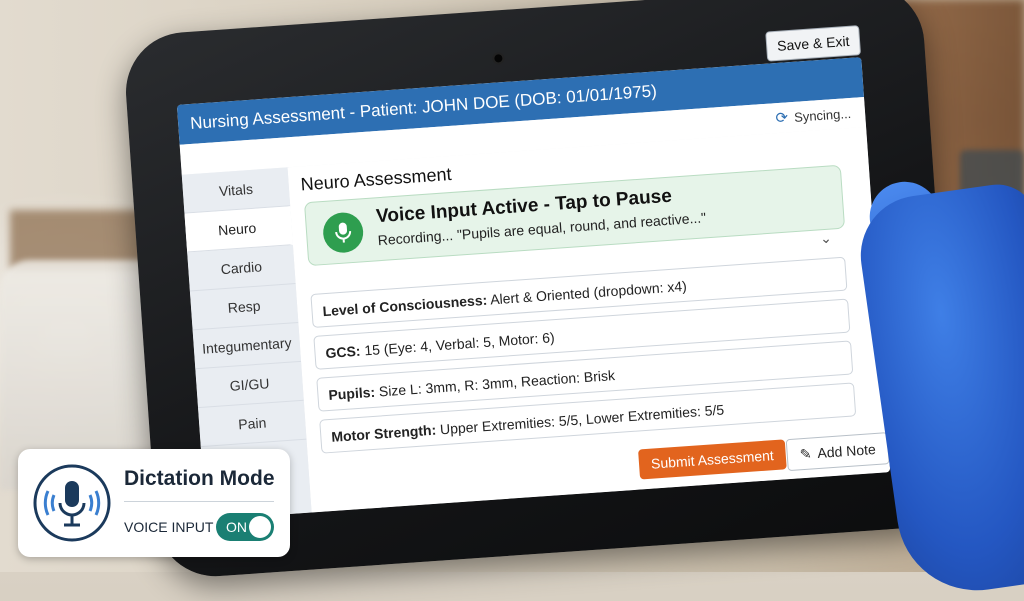 The height and width of the screenshot is (601, 1024). I want to click on gcs-value: 15 (Eye: 4, Verbal: 5, Motor: 6), so click(459, 343).